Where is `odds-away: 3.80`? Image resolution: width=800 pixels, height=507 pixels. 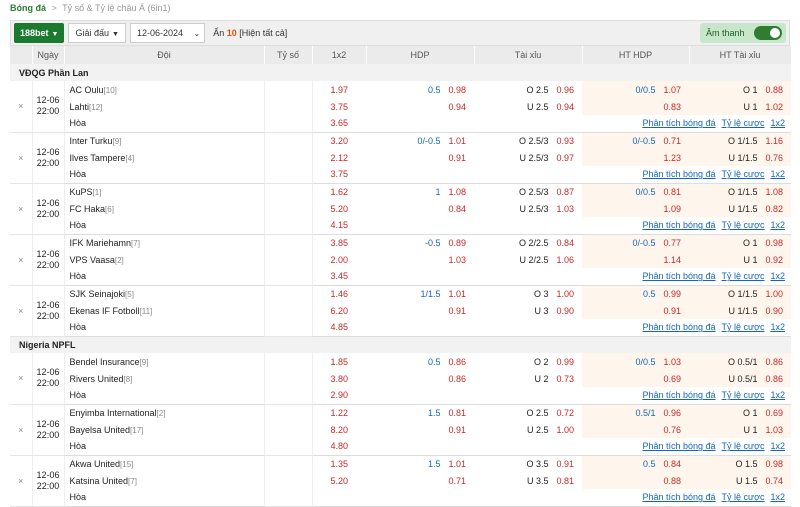
odds-away: 3.80 is located at coordinates (339, 378).